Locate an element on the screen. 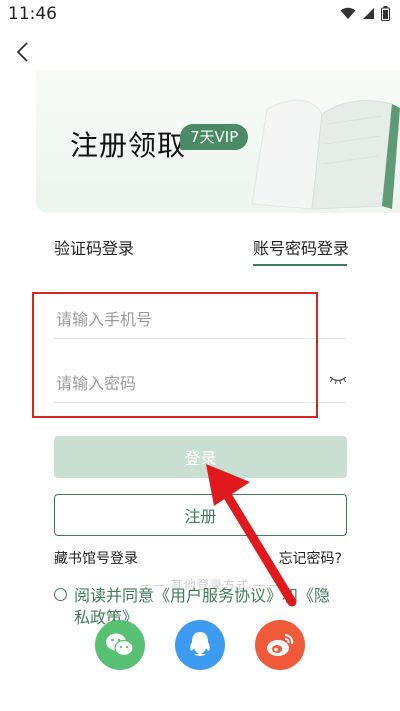 The width and height of the screenshot is (400, 711). agreement-radio is located at coordinates (60, 594).